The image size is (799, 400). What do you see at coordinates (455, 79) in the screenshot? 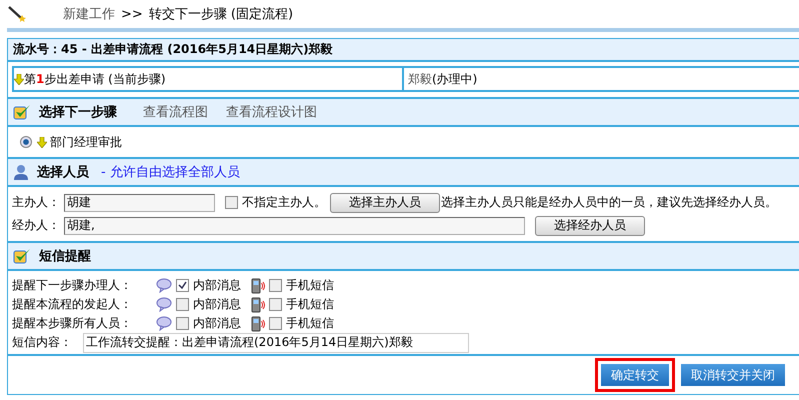
I see `handler-status: (办理中)` at bounding box center [455, 79].